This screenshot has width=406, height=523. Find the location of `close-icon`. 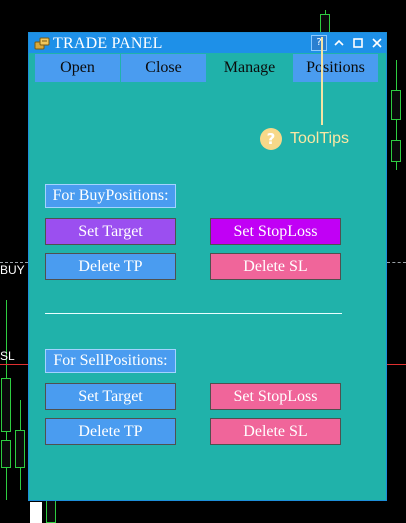

close-icon is located at coordinates (377, 43).